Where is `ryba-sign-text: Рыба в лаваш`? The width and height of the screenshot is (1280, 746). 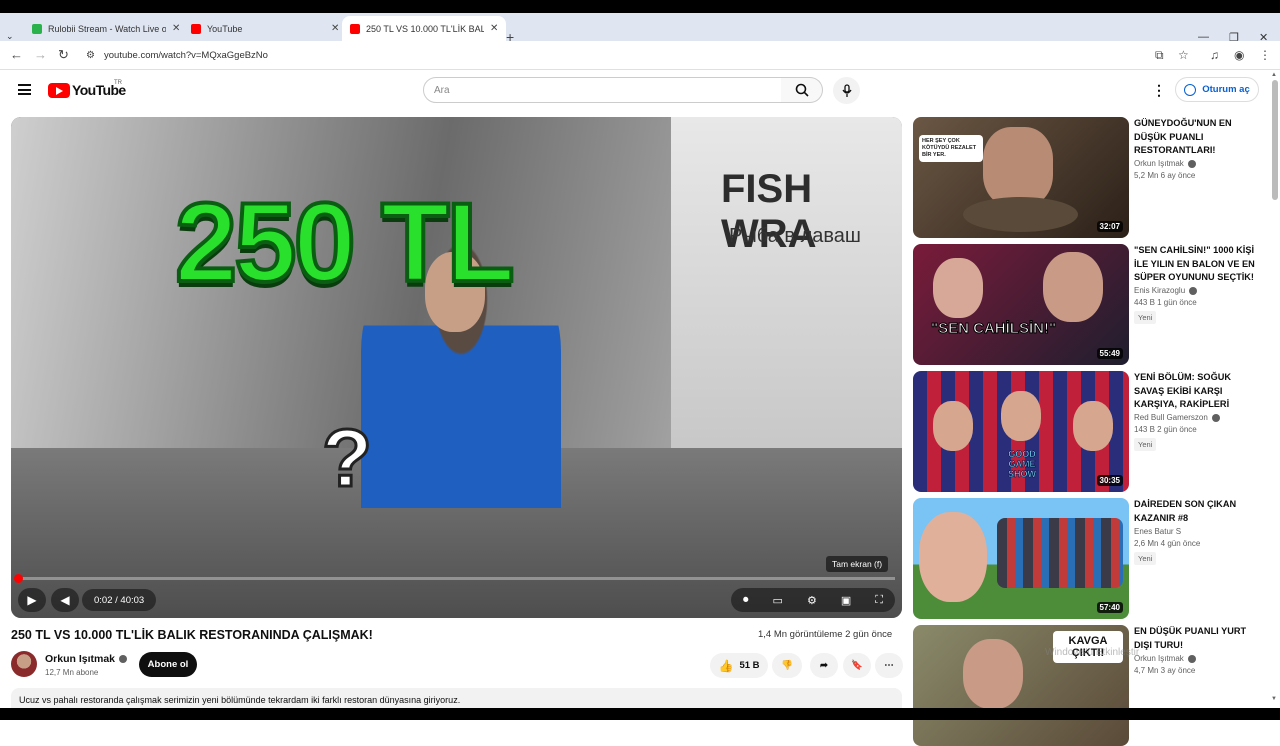
ryba-sign-text: Рыба в лаваш is located at coordinates (795, 236).